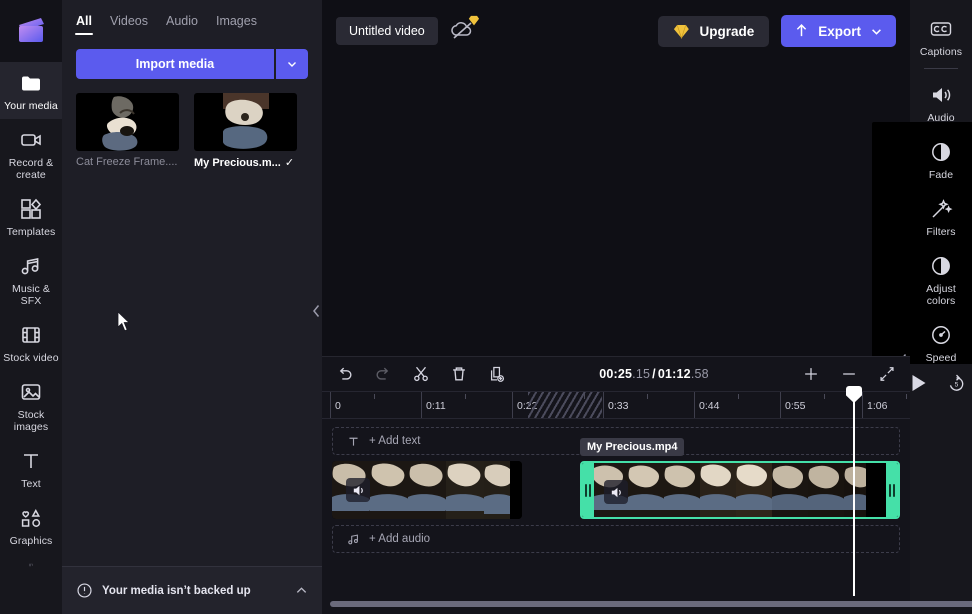 This screenshot has width=972, height=614. I want to click on plus-icon, so click(811, 374).